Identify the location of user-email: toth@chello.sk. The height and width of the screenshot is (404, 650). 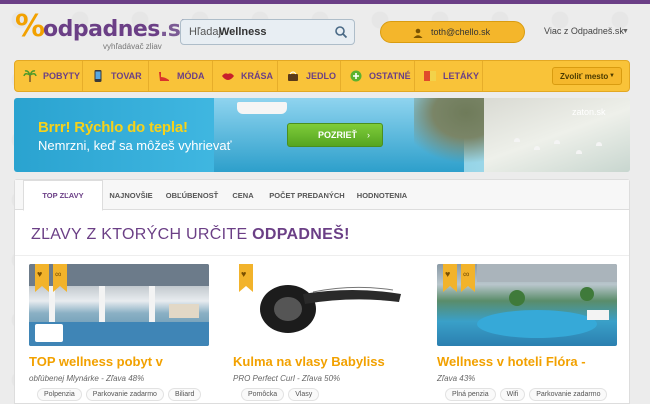
(461, 32).